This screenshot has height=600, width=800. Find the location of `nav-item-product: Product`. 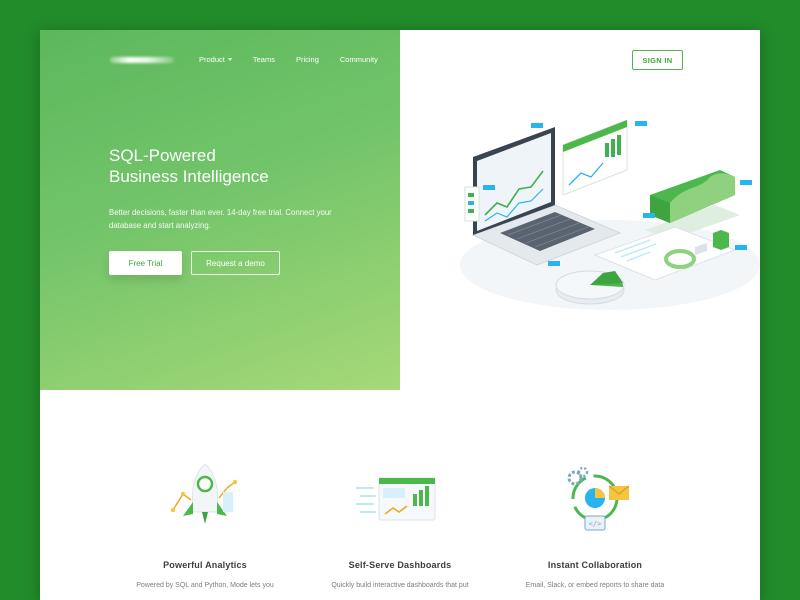

nav-item-product: Product is located at coordinates (215, 59).